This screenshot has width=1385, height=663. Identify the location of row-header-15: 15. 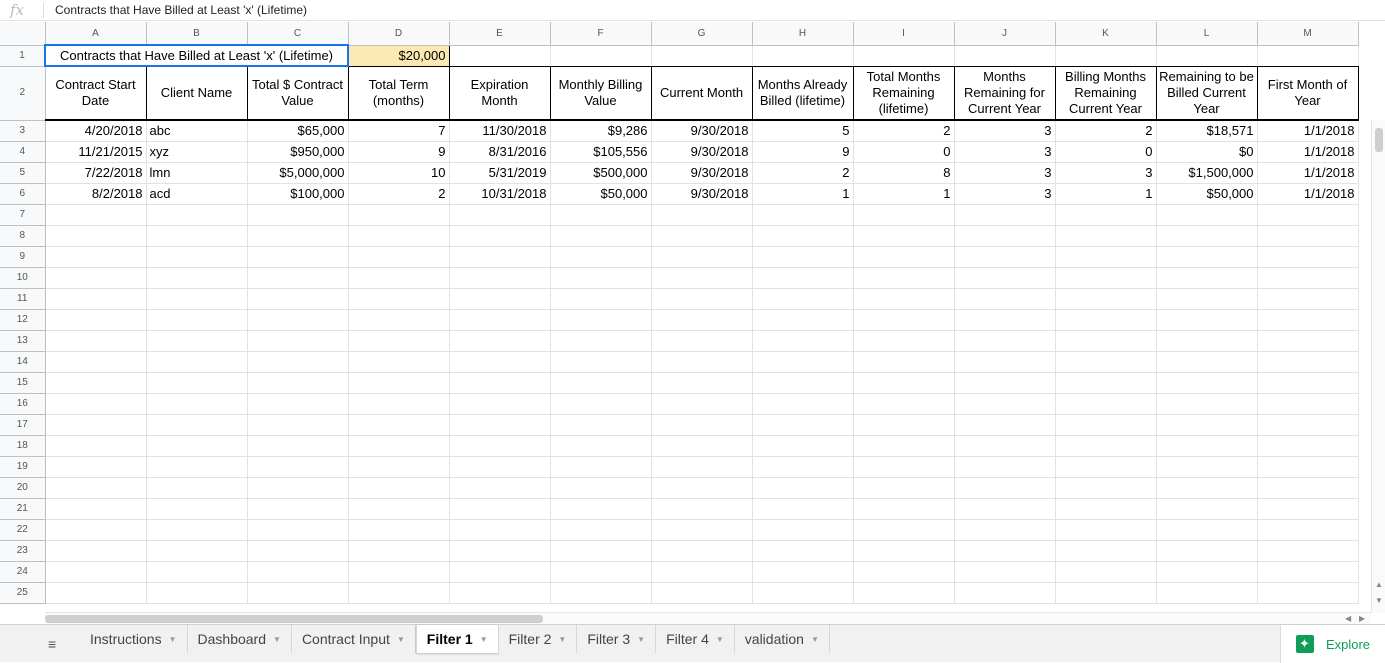
(23, 383).